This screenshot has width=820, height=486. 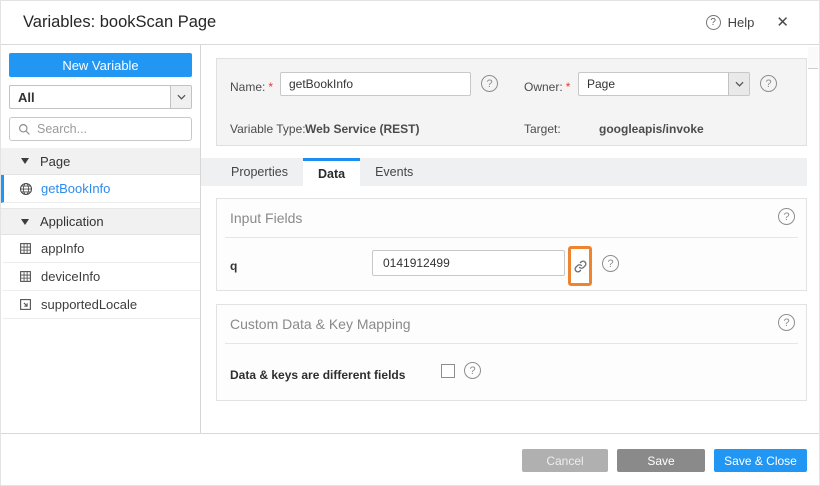 I want to click on name-help-icon: ?, so click(x=489, y=83).